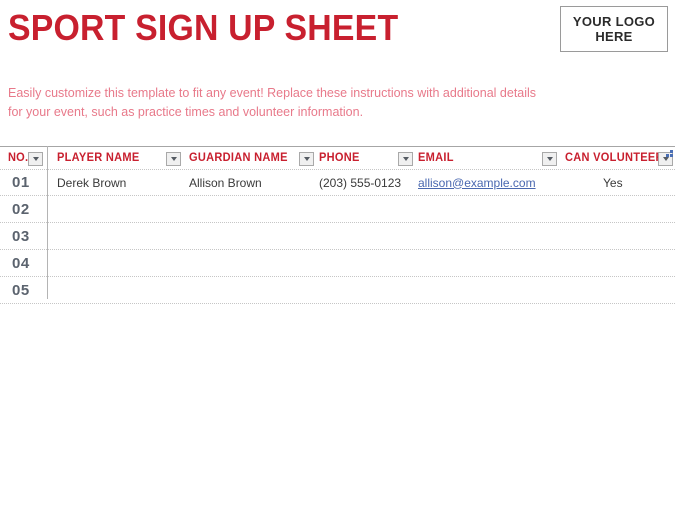 The height and width of the screenshot is (520, 675). I want to click on column-header-guardian_name: GUARDIAN NAME, so click(240, 157).